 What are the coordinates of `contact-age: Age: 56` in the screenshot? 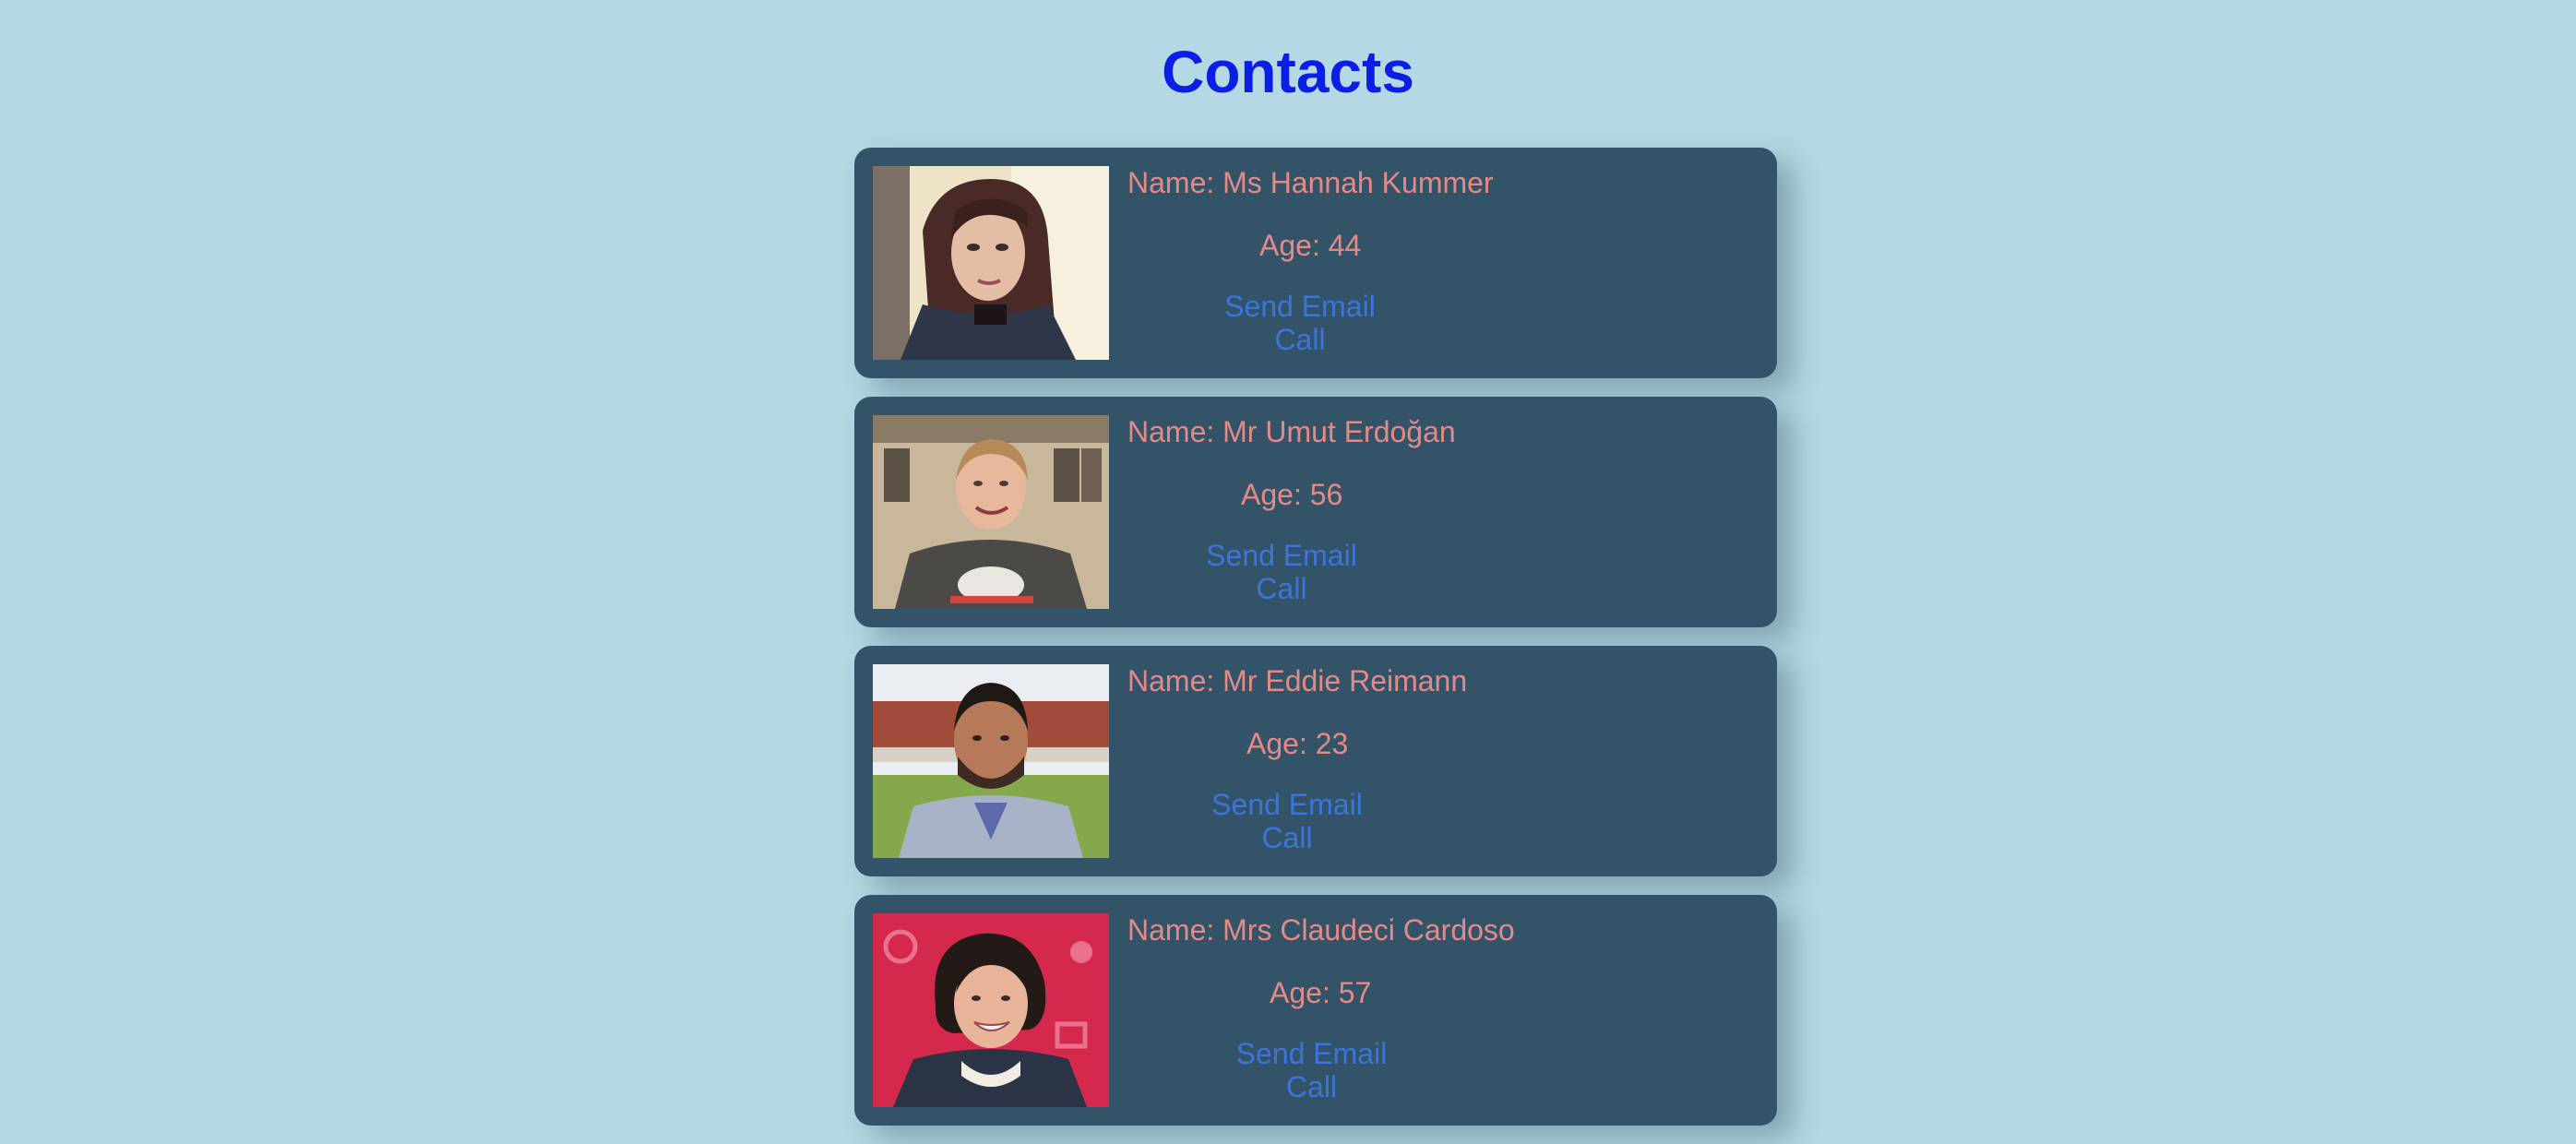 It's located at (1292, 494).